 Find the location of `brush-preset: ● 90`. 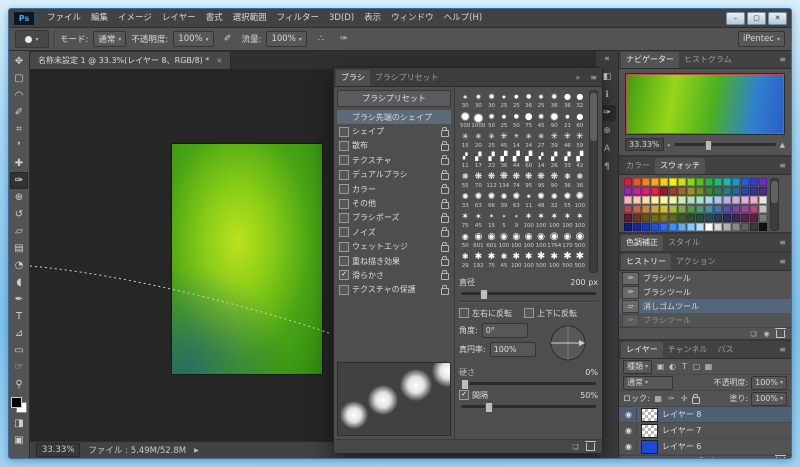

brush-preset: ● 90 is located at coordinates (554, 120).